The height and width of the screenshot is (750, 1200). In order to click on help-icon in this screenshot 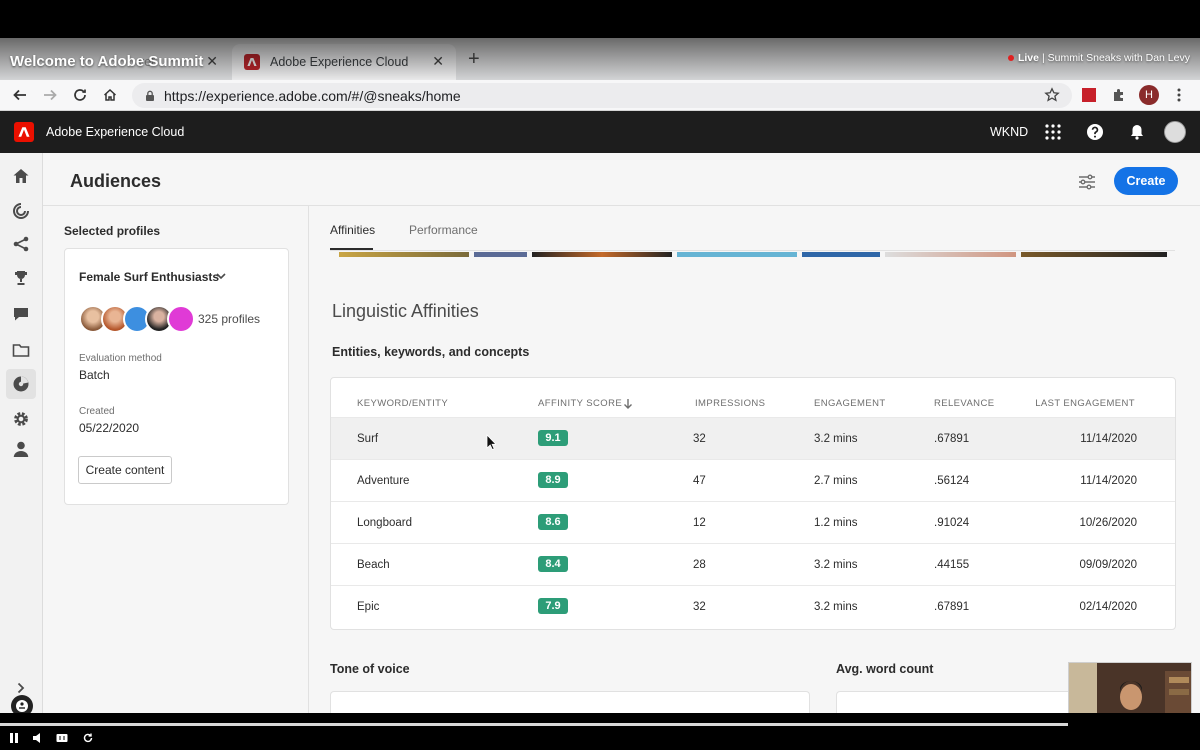, I will do `click(1095, 132)`.